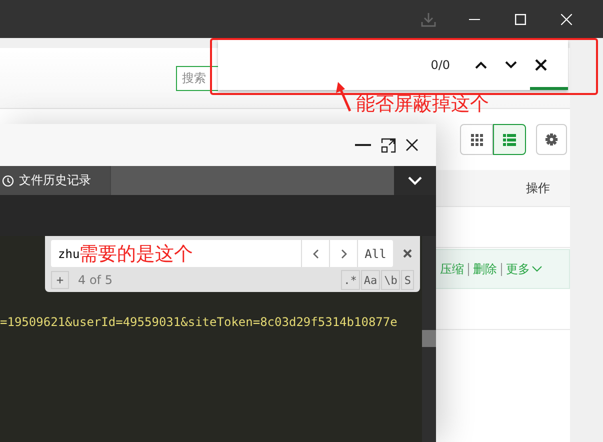  I want to click on list-view-button, so click(509, 139).